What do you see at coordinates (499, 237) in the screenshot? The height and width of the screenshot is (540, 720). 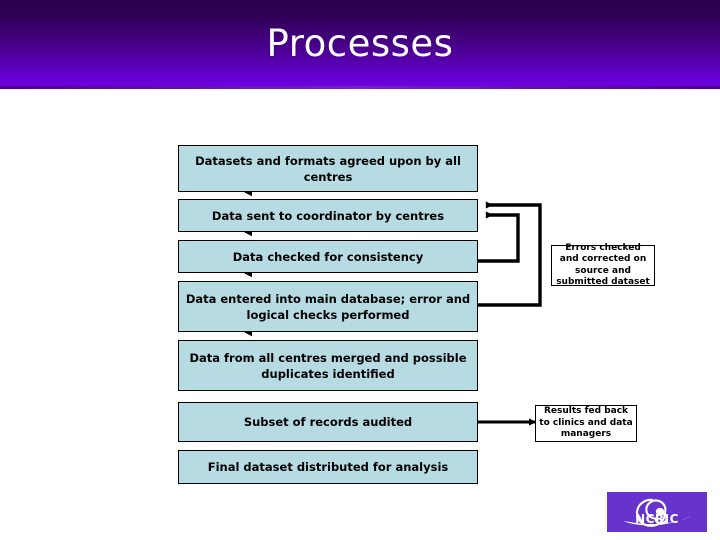 I see `feedback-loop-consistency` at bounding box center [499, 237].